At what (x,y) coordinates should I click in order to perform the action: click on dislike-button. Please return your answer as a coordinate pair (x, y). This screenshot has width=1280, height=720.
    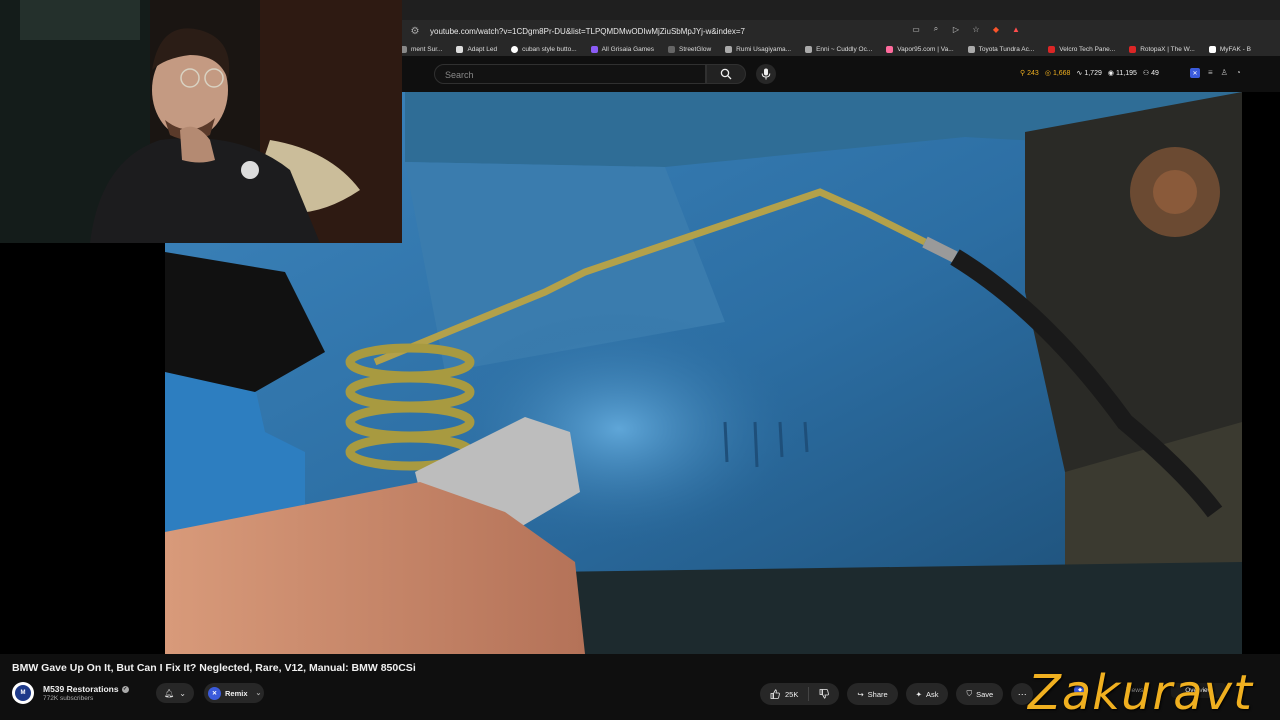
    Looking at the image, I should click on (824, 694).